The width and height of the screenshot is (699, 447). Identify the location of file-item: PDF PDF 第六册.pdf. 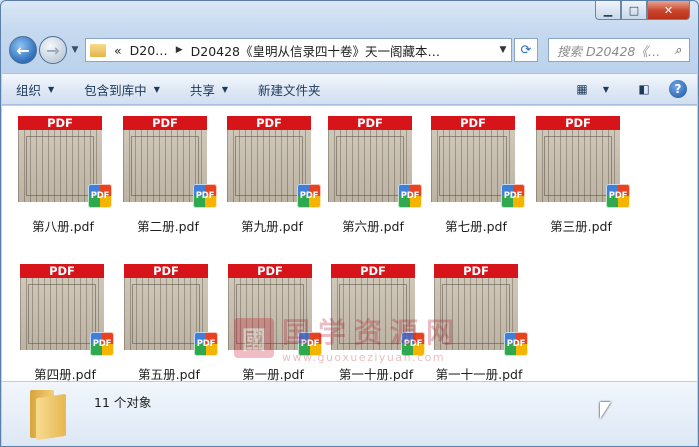
(367, 171).